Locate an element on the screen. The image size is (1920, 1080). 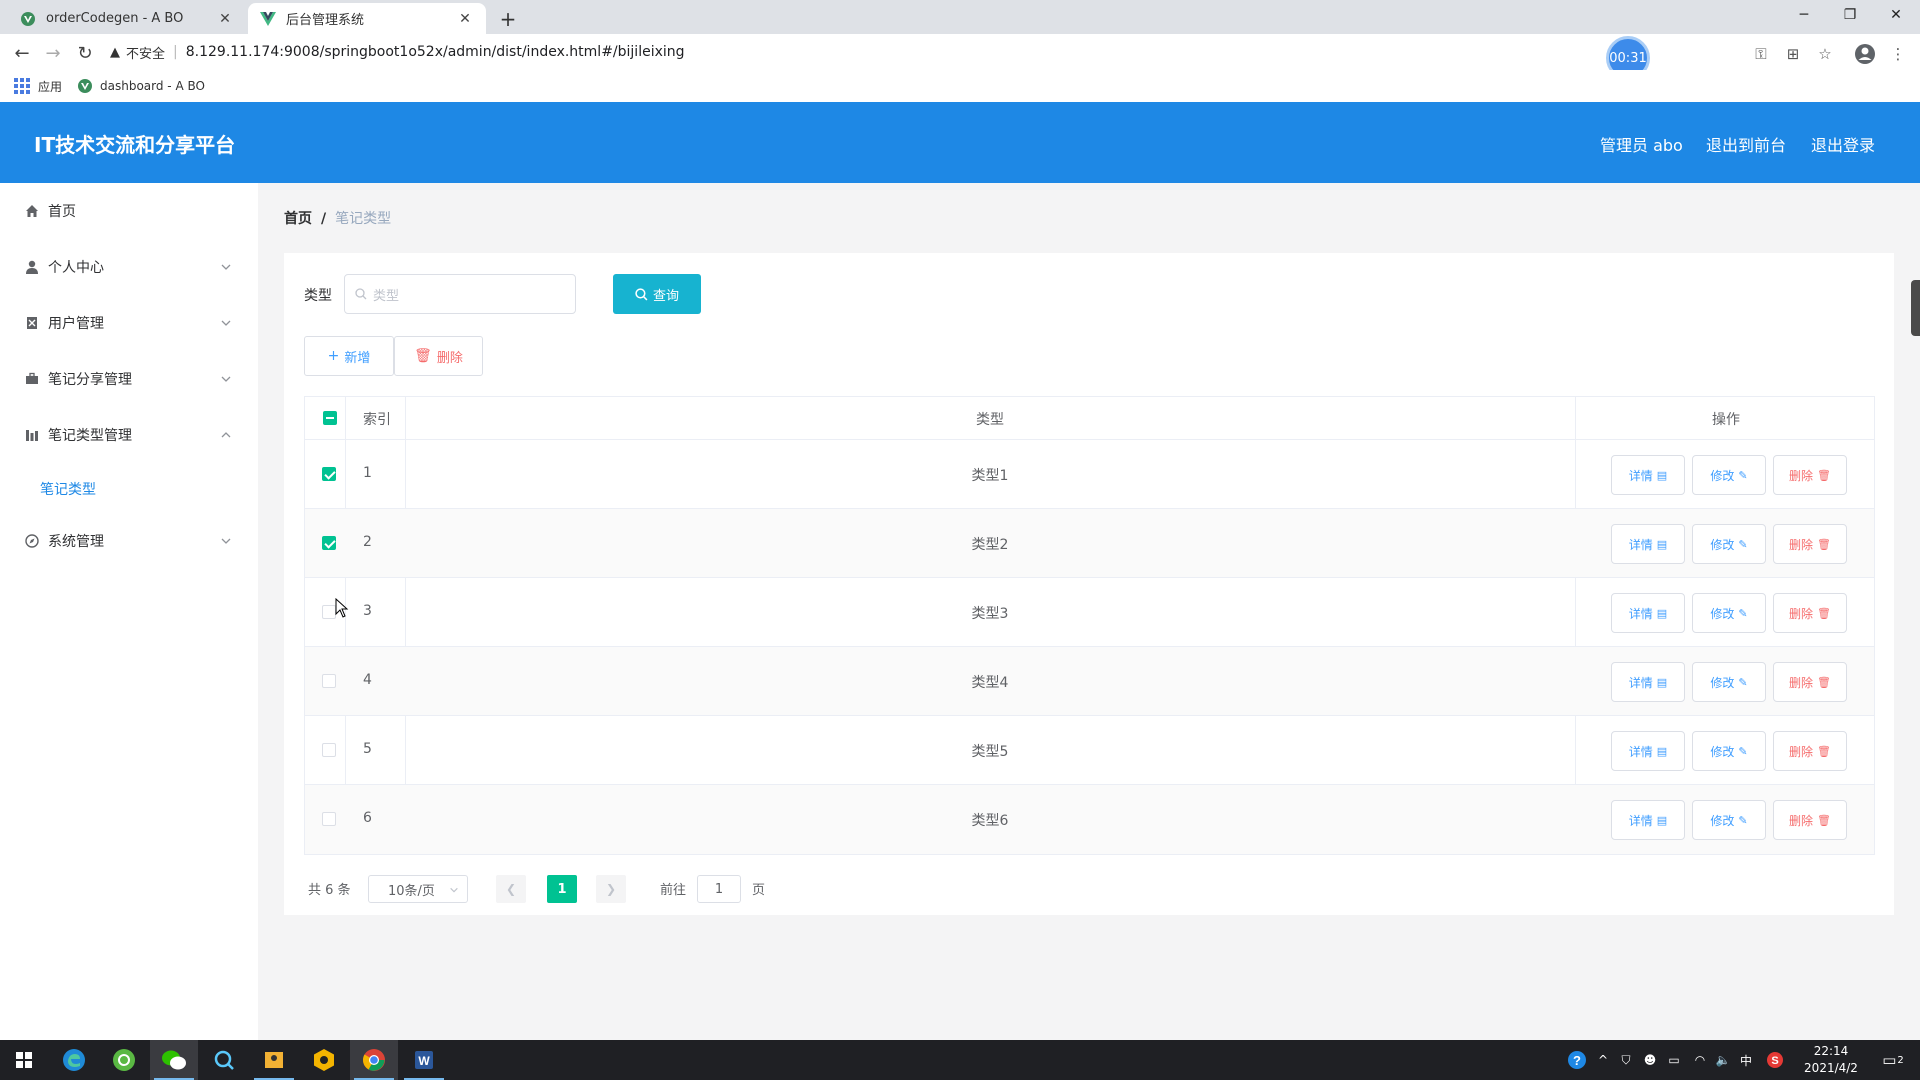
taskbar-clock: 22:14 2021/4/2 is located at coordinates (1831, 1060).